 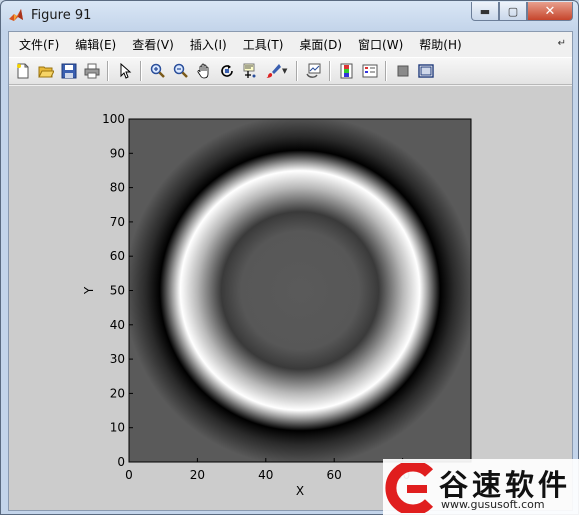 I want to click on save-button, so click(x=69, y=71).